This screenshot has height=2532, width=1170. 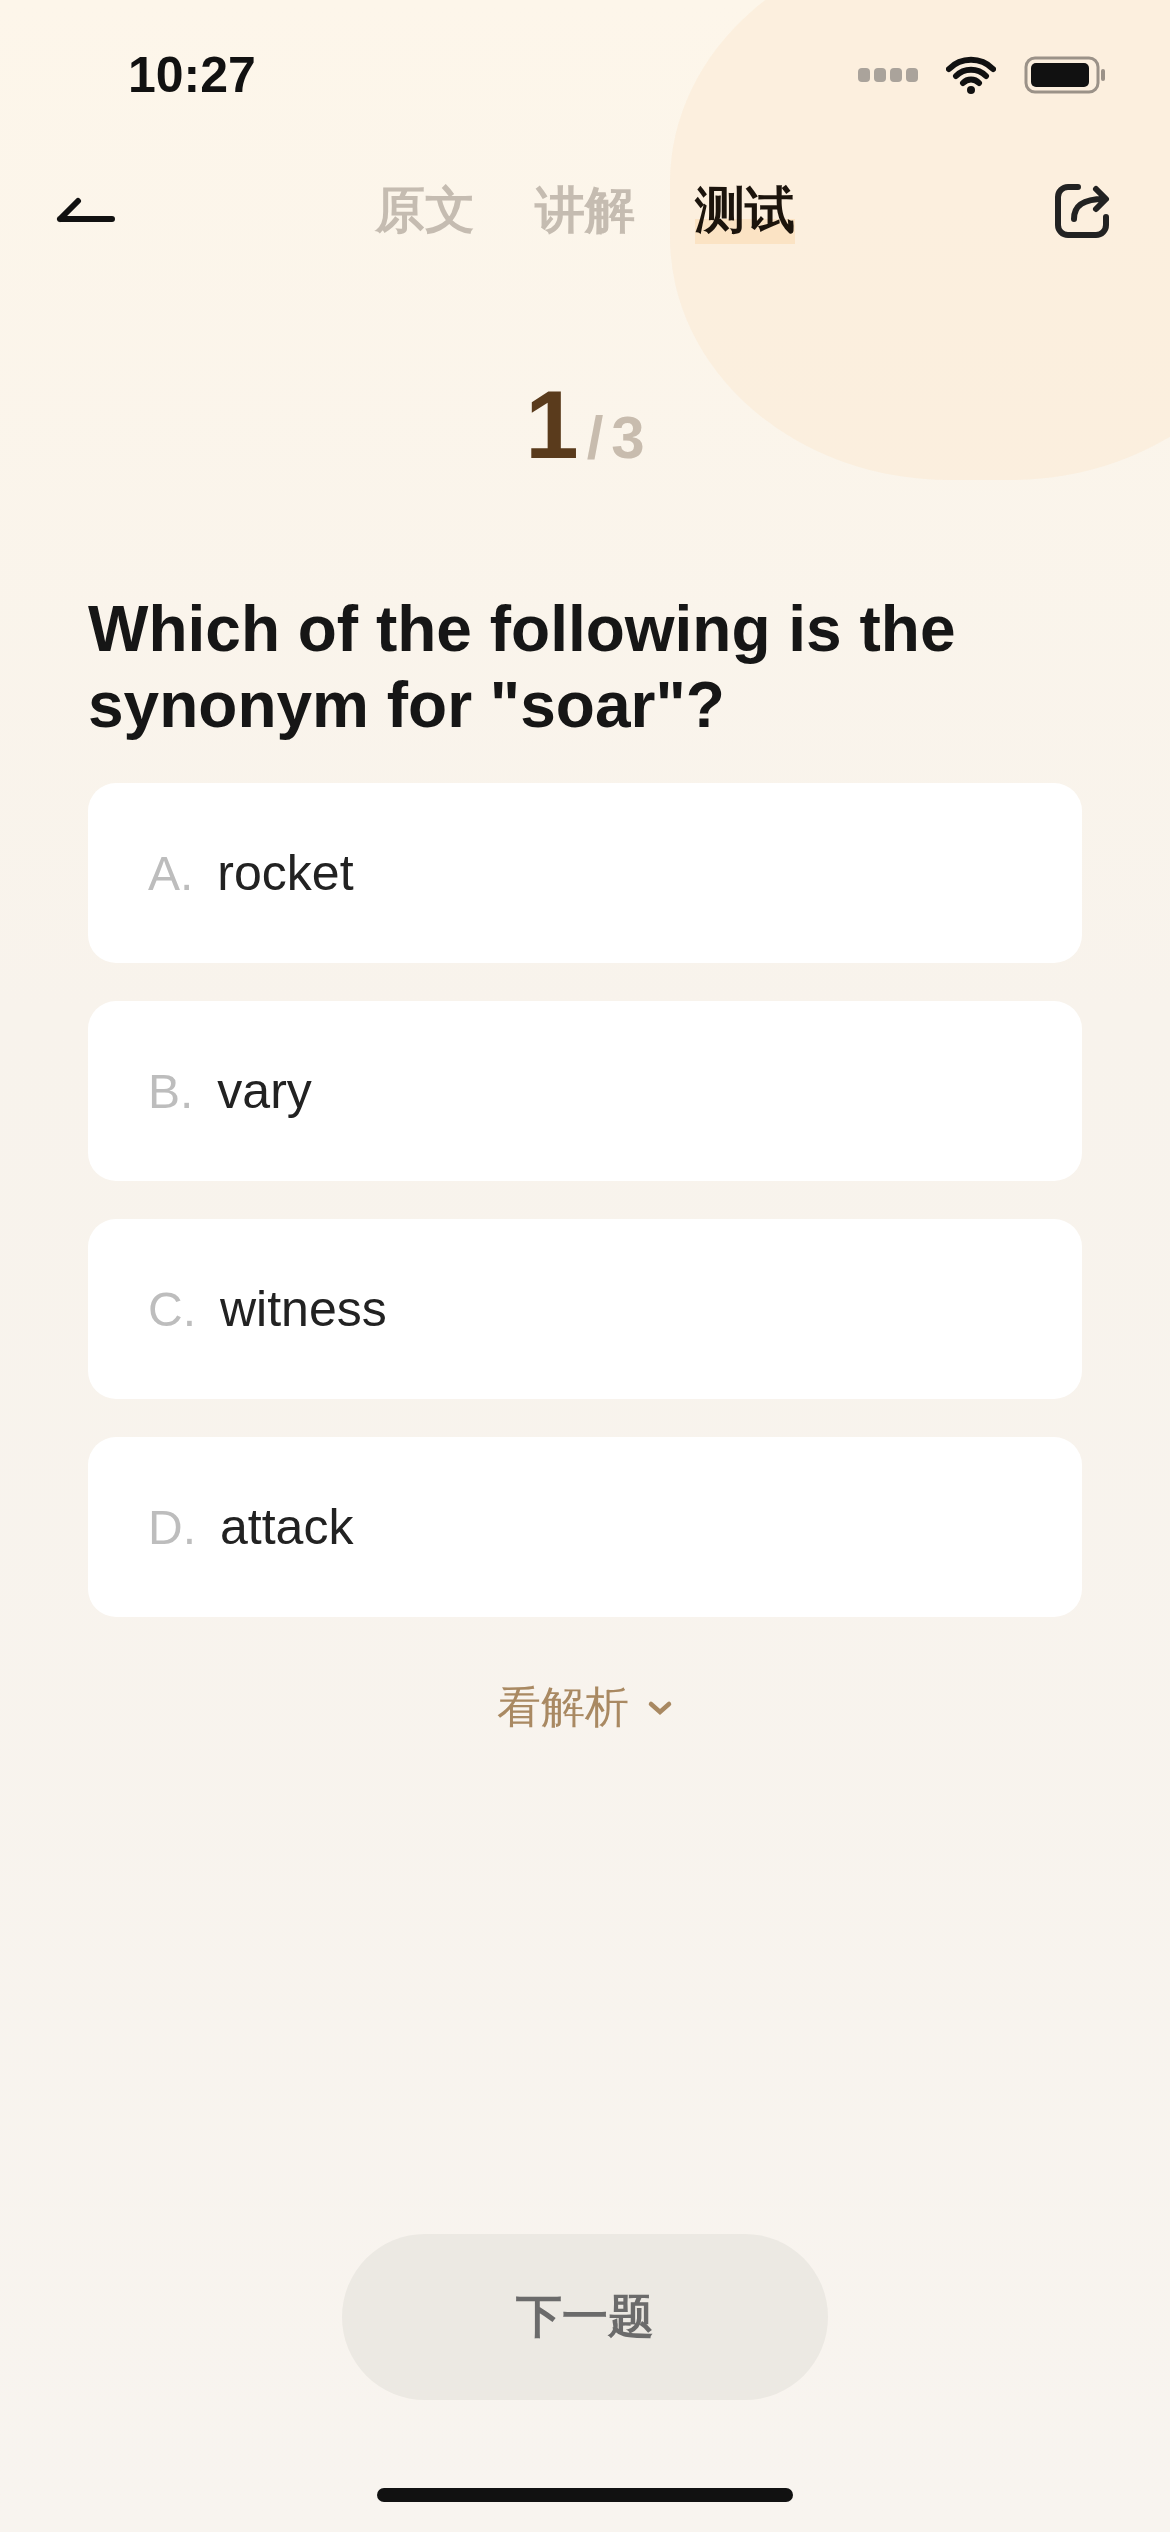 I want to click on wifi-icon, so click(x=971, y=75).